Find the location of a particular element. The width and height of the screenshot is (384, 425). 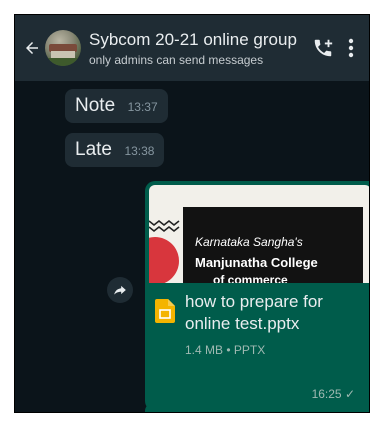

preview-line-1: Karnataka Sangha's is located at coordinates (249, 242).